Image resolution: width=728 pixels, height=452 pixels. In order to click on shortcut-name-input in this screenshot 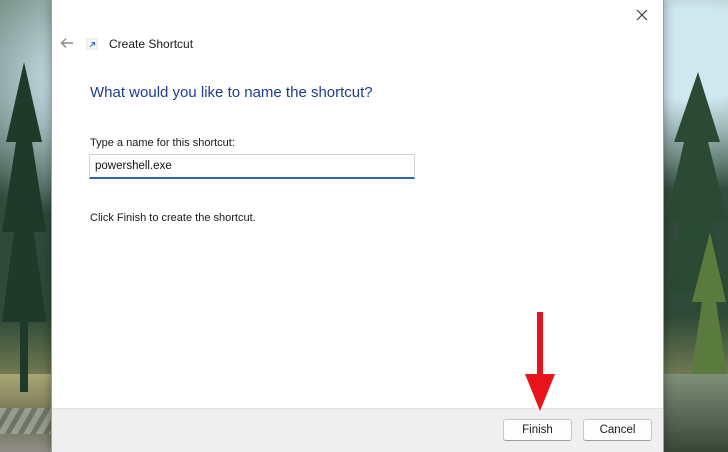, I will do `click(252, 166)`.